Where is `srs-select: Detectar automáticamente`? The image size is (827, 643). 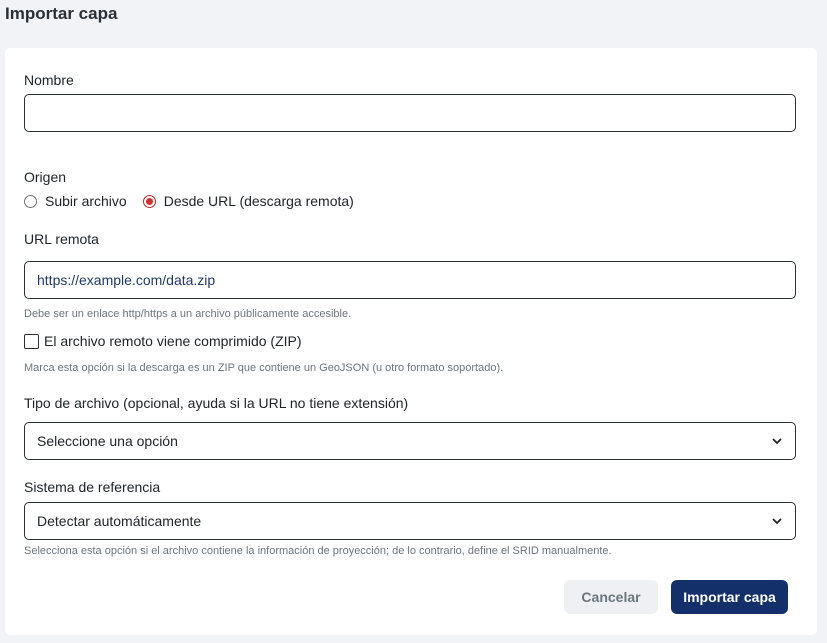 srs-select: Detectar automáticamente is located at coordinates (410, 521).